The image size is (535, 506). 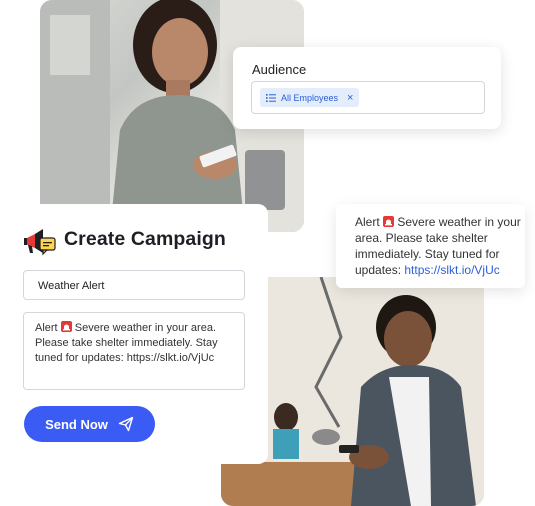 What do you see at coordinates (350, 98) in the screenshot?
I see `close-icon: ×` at bounding box center [350, 98].